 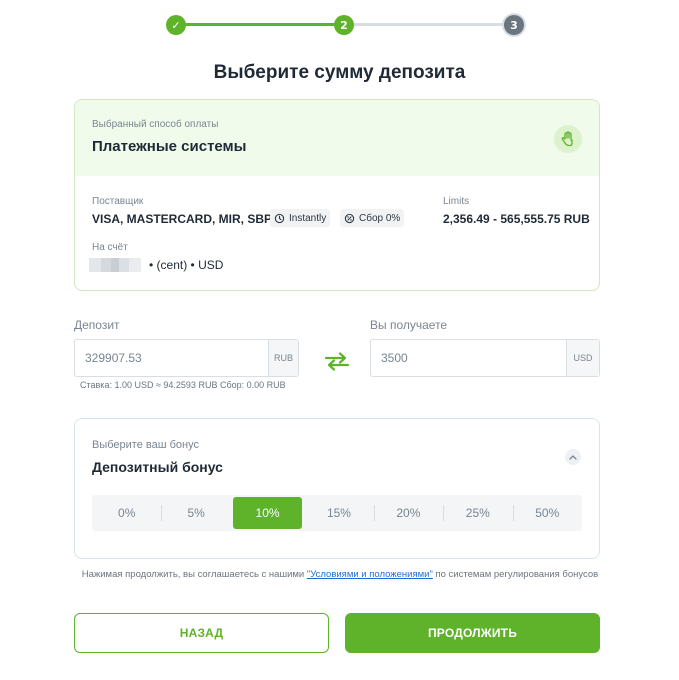 I want to click on provider-label: Поставщик, so click(x=118, y=201).